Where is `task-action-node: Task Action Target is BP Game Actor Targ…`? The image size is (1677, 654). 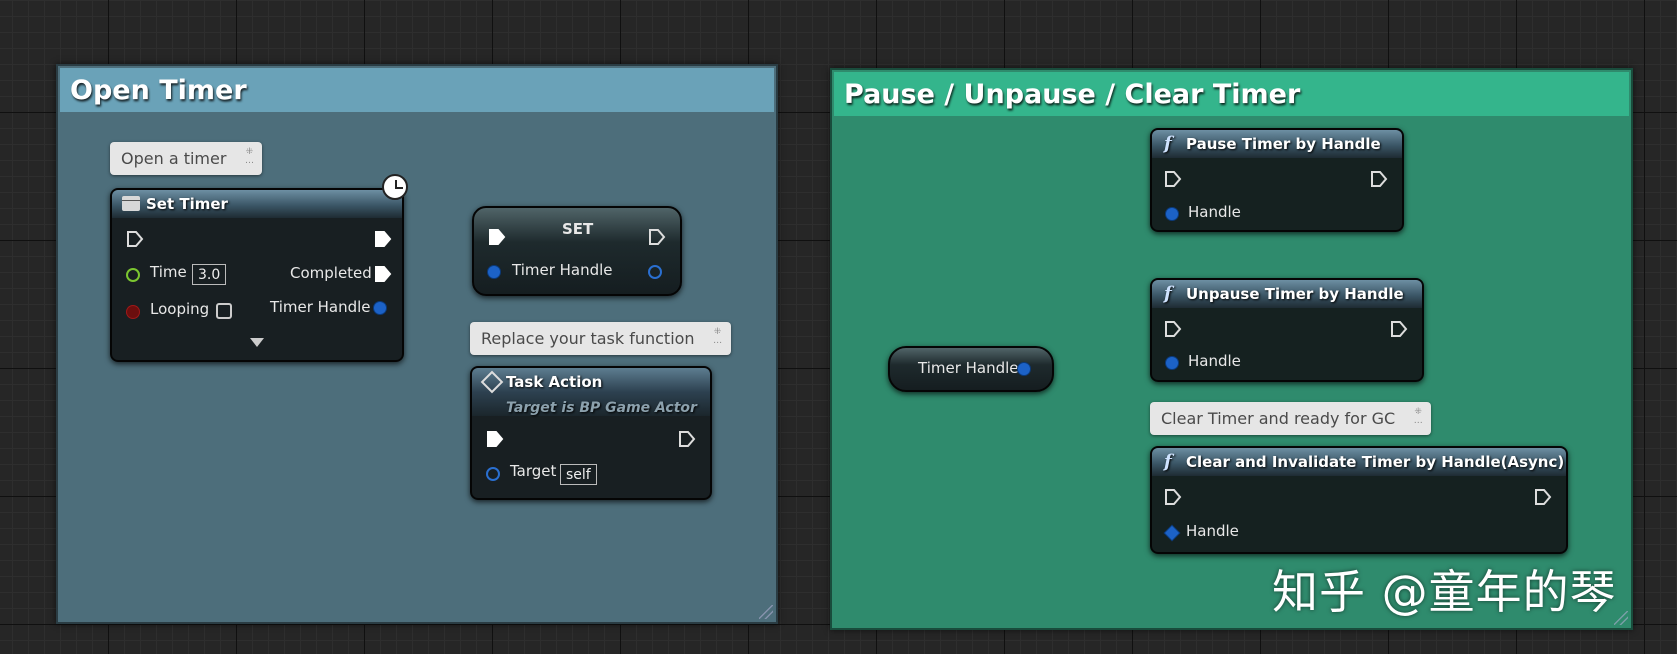
task-action-node: Task Action Target is BP Game Actor Targ… is located at coordinates (591, 433).